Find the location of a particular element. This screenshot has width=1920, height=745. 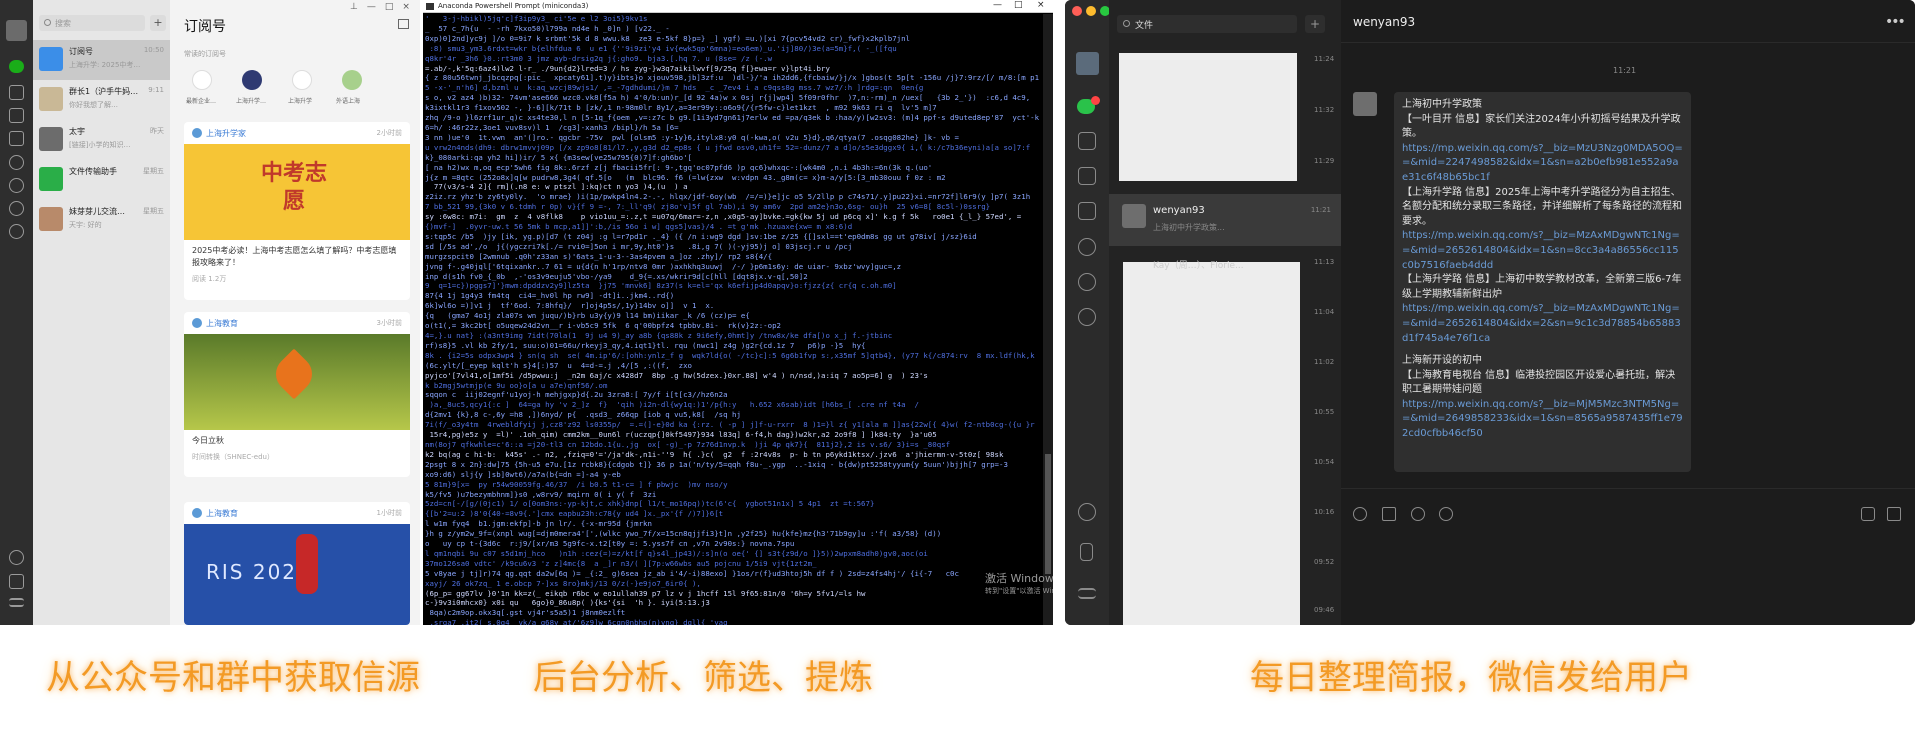

chat-history-icon is located at coordinates (1446, 514).